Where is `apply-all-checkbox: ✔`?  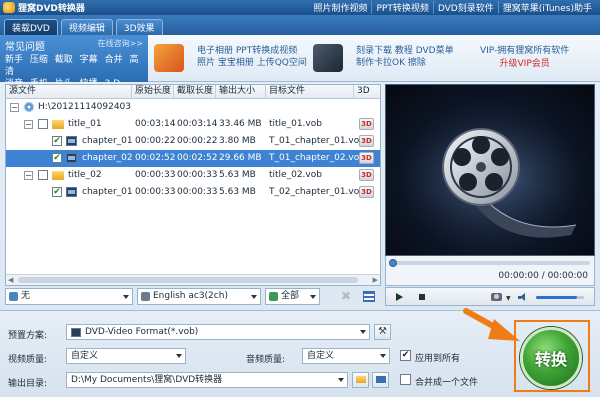 apply-all-checkbox: ✔ is located at coordinates (405, 355).